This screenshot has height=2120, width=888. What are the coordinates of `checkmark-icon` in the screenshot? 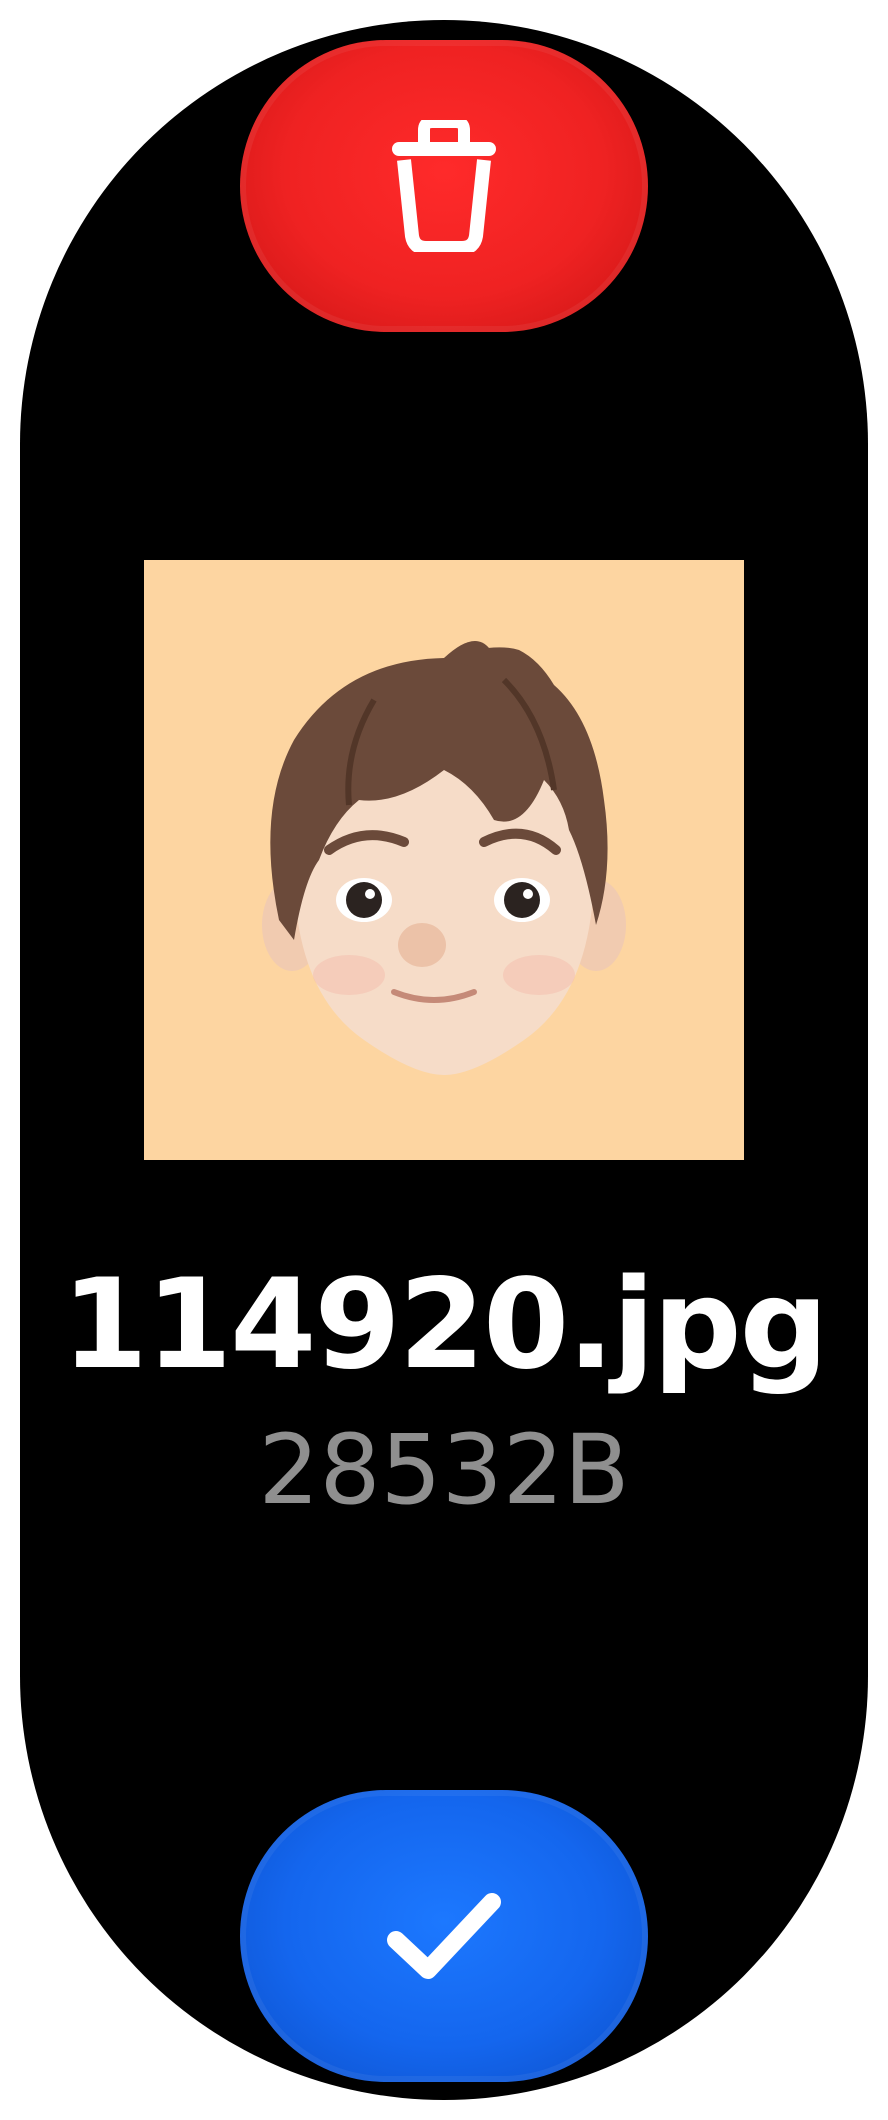 It's located at (444, 1936).